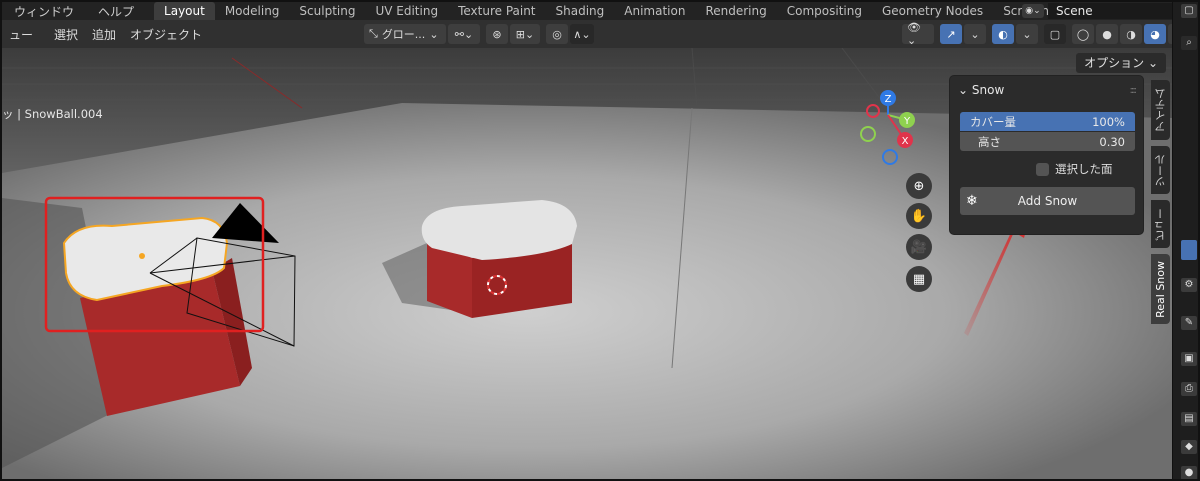 The height and width of the screenshot is (481, 1200). Describe the element at coordinates (1074, 169) in the screenshot. I see `selected-faces-checkbox: 選択した面` at that location.